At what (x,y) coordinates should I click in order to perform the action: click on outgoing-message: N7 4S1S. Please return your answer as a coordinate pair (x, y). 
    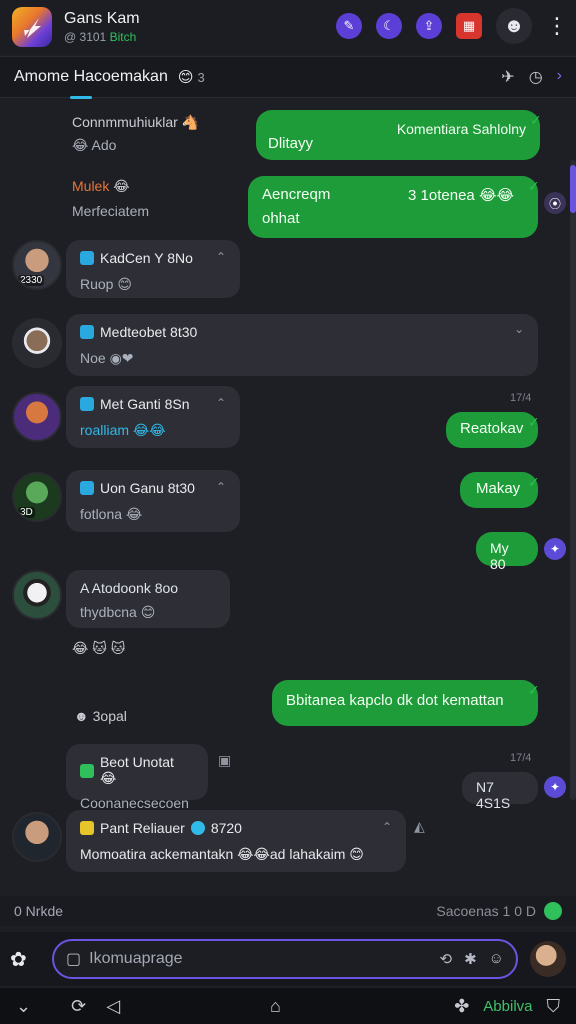
    Looking at the image, I should click on (500, 791).